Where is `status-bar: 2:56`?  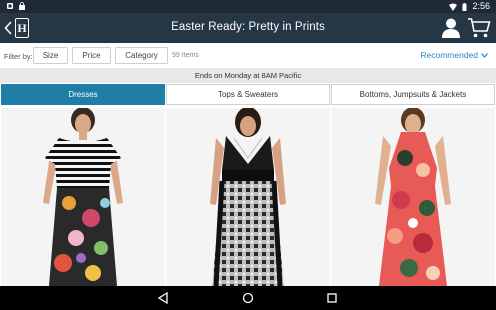
status-bar: 2:56 is located at coordinates (248, 6).